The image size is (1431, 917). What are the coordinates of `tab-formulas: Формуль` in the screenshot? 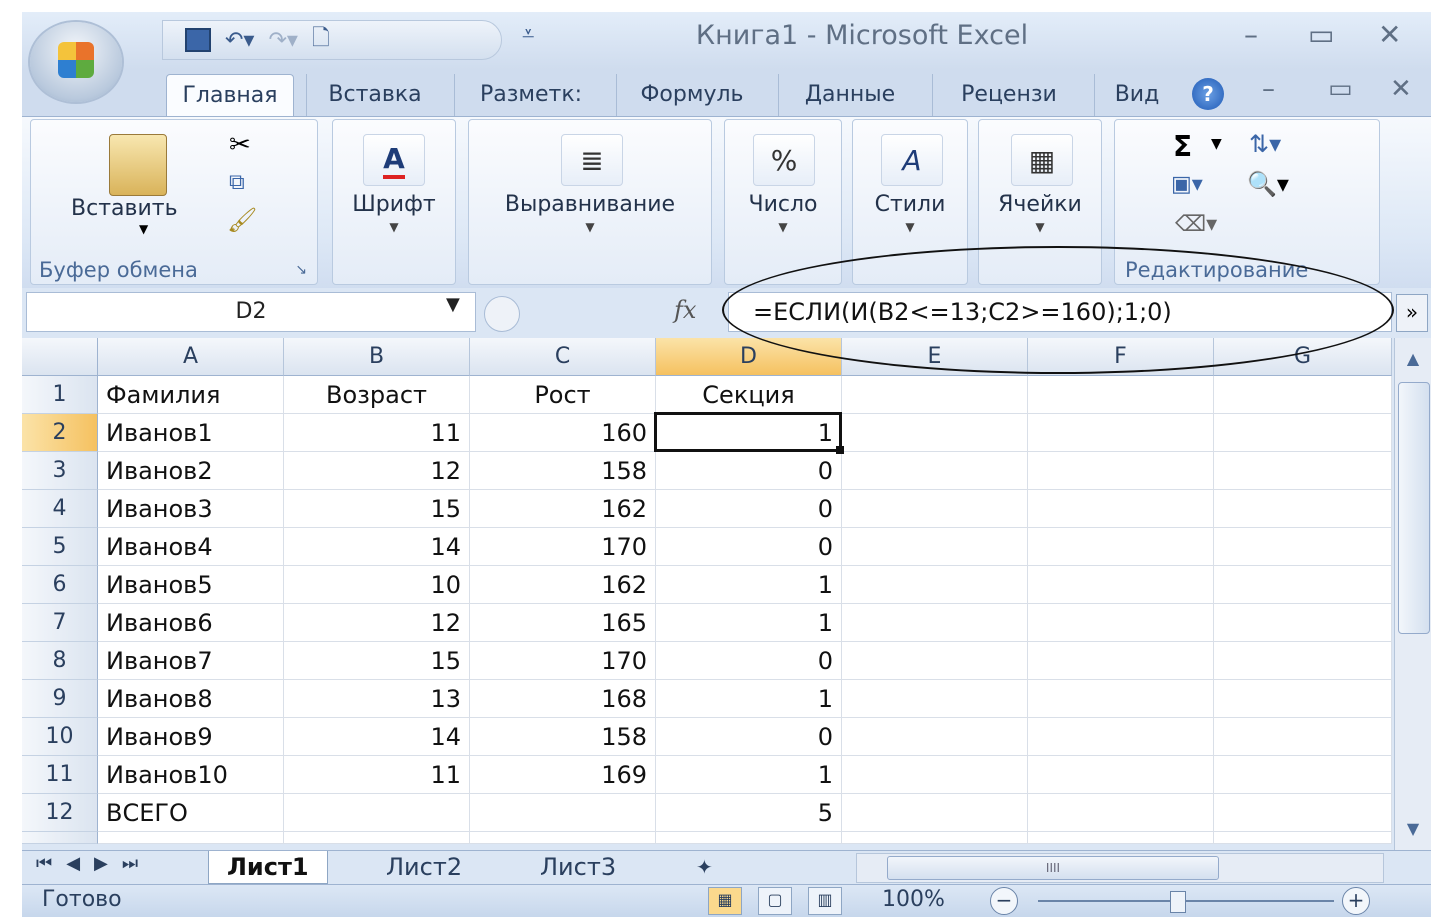 It's located at (691, 95).